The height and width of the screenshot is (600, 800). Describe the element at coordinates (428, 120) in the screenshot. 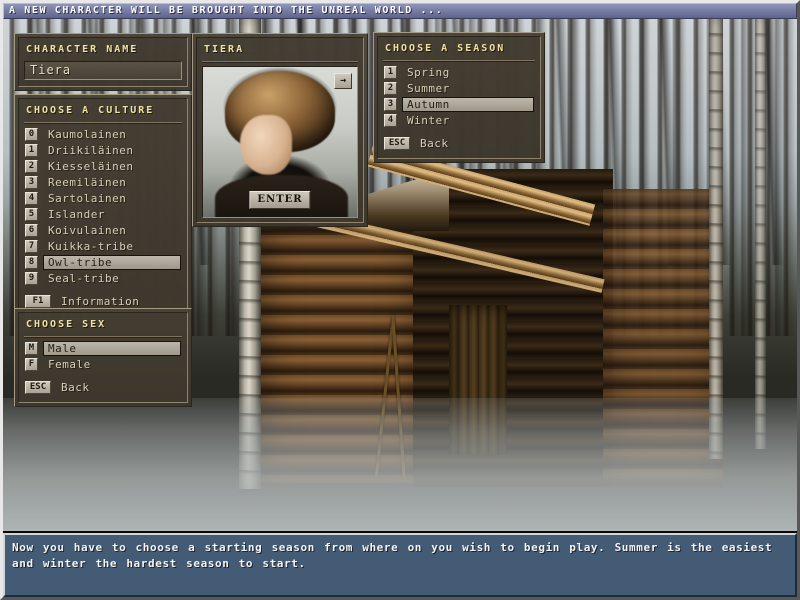

I see `season-label-winter: Winter` at that location.